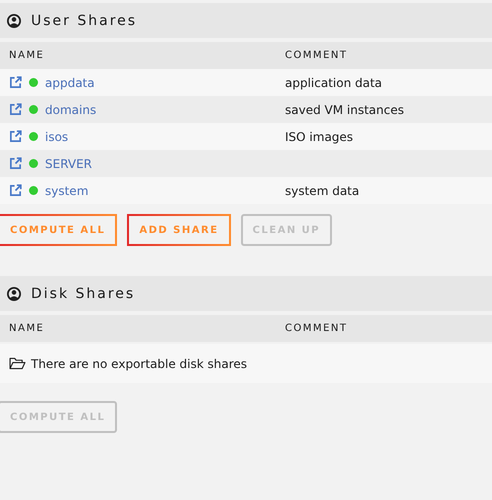 This screenshot has height=500, width=492. Describe the element at coordinates (83, 294) in the screenshot. I see `section-title: Disk Shares` at that location.